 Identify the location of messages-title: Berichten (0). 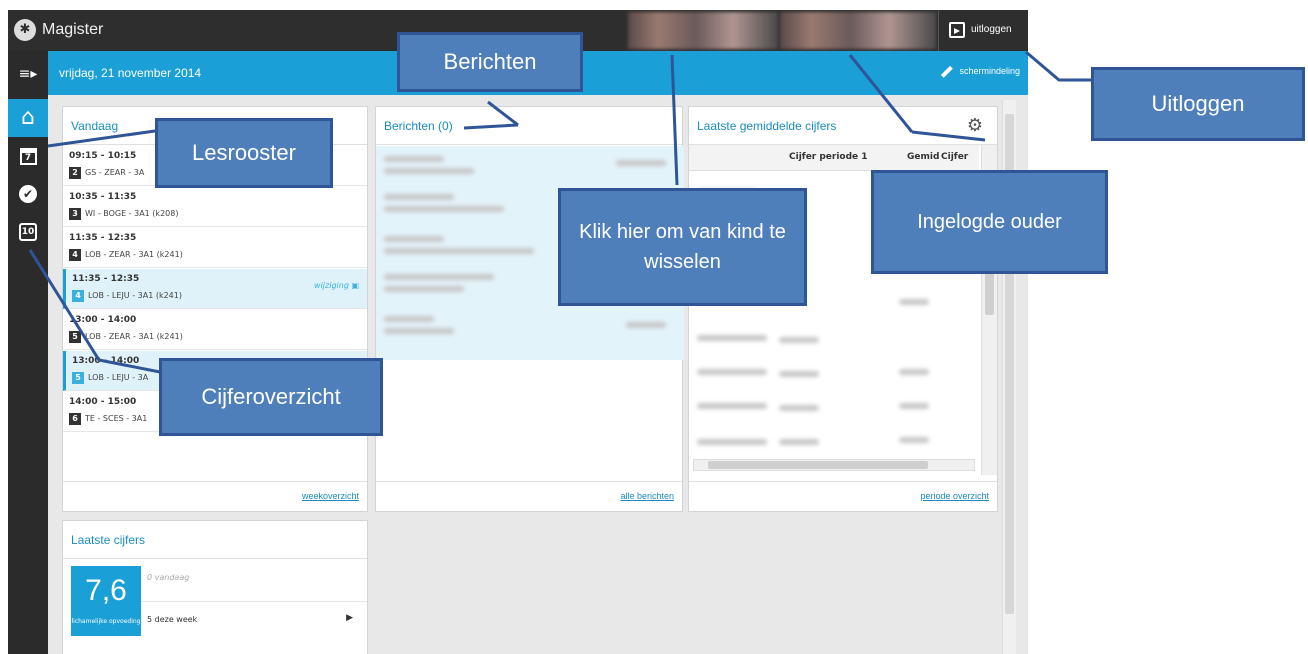
(418, 126).